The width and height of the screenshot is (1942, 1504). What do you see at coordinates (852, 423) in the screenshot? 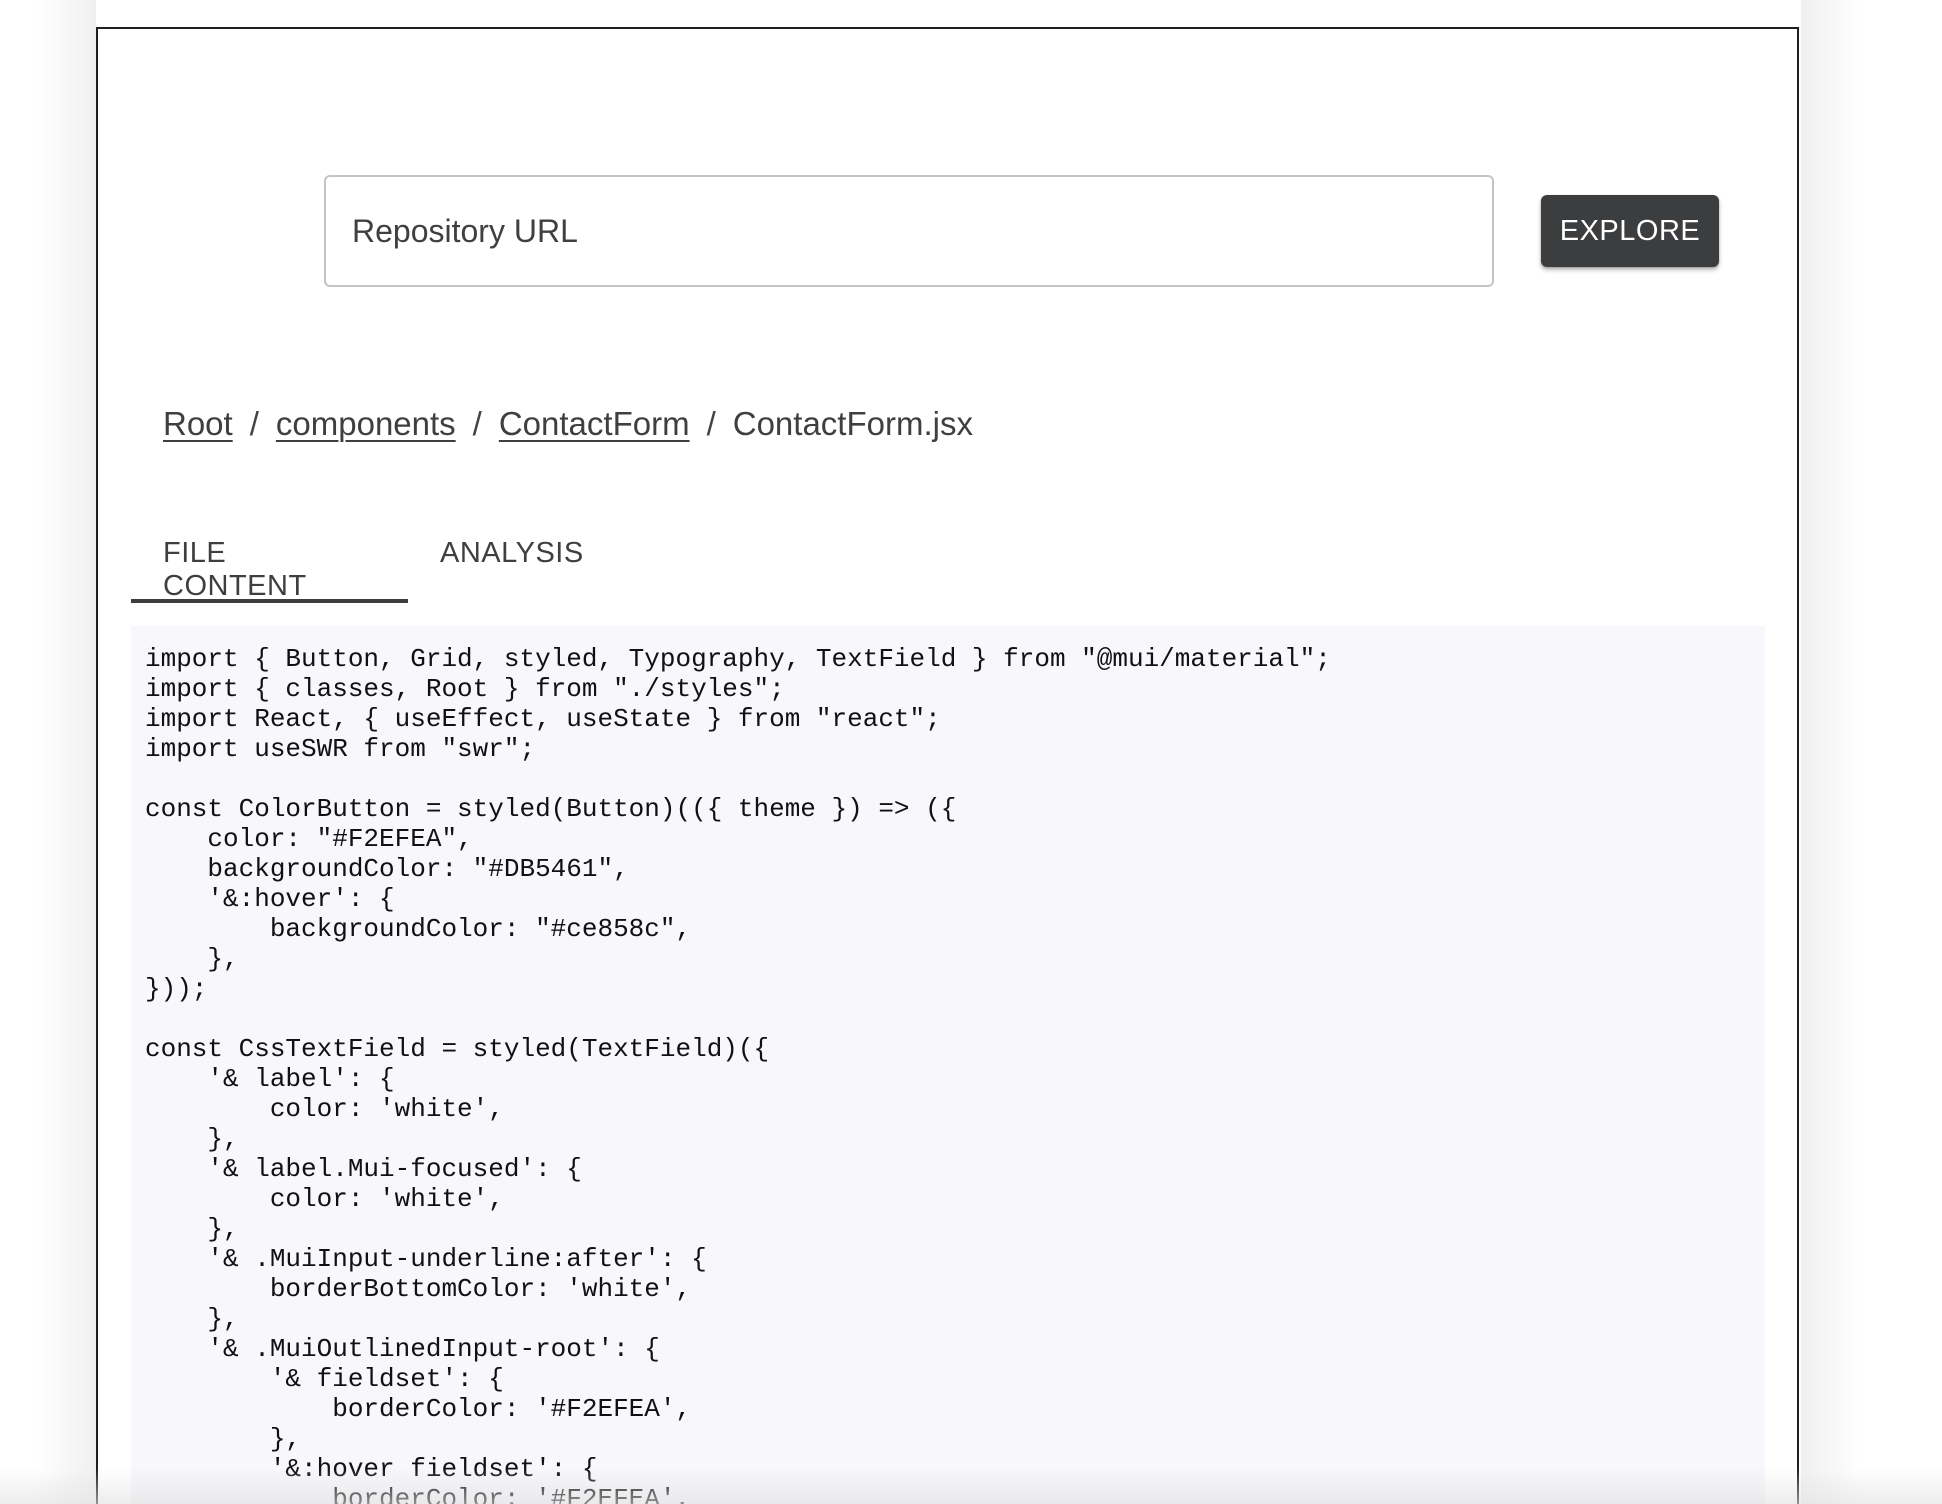
I see `breadcrumb-current-file: ContactForm.jsx` at bounding box center [852, 423].